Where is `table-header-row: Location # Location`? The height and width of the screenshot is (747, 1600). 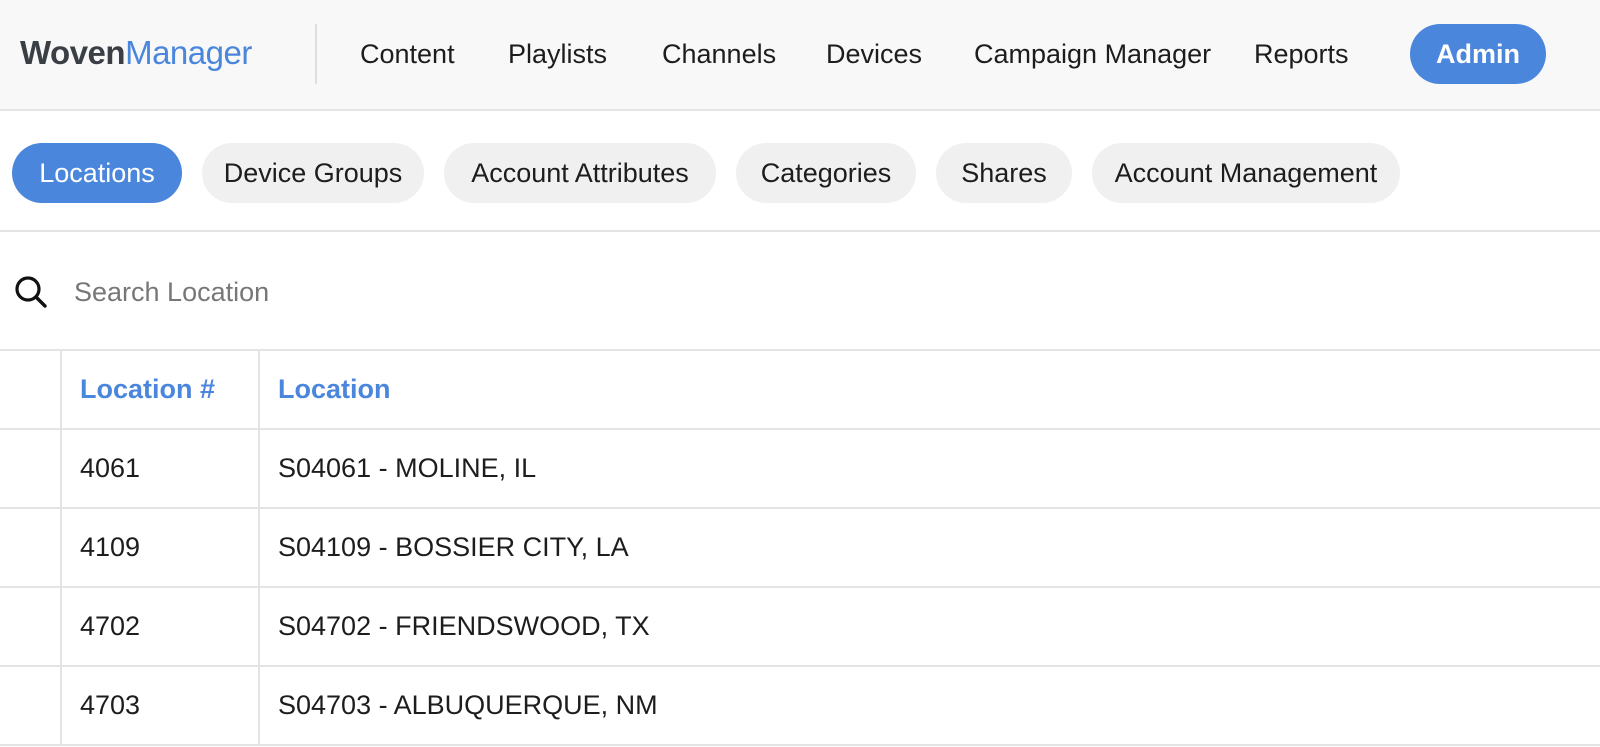 table-header-row: Location # Location is located at coordinates (800, 390).